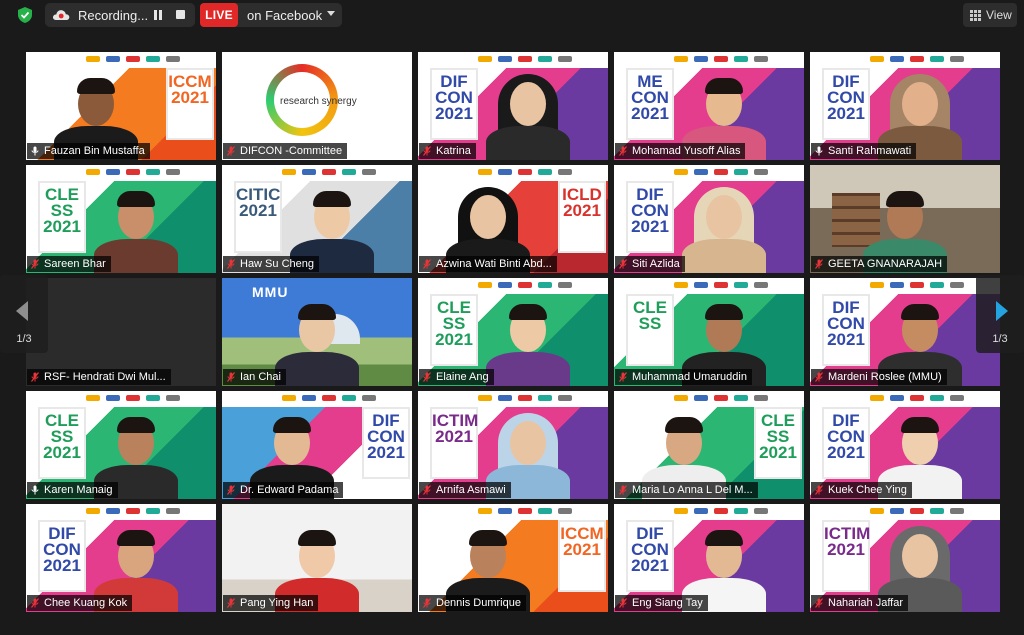  What do you see at coordinates (846, 556) in the screenshot?
I see `conference-banner: ICTIM 2021` at bounding box center [846, 556].